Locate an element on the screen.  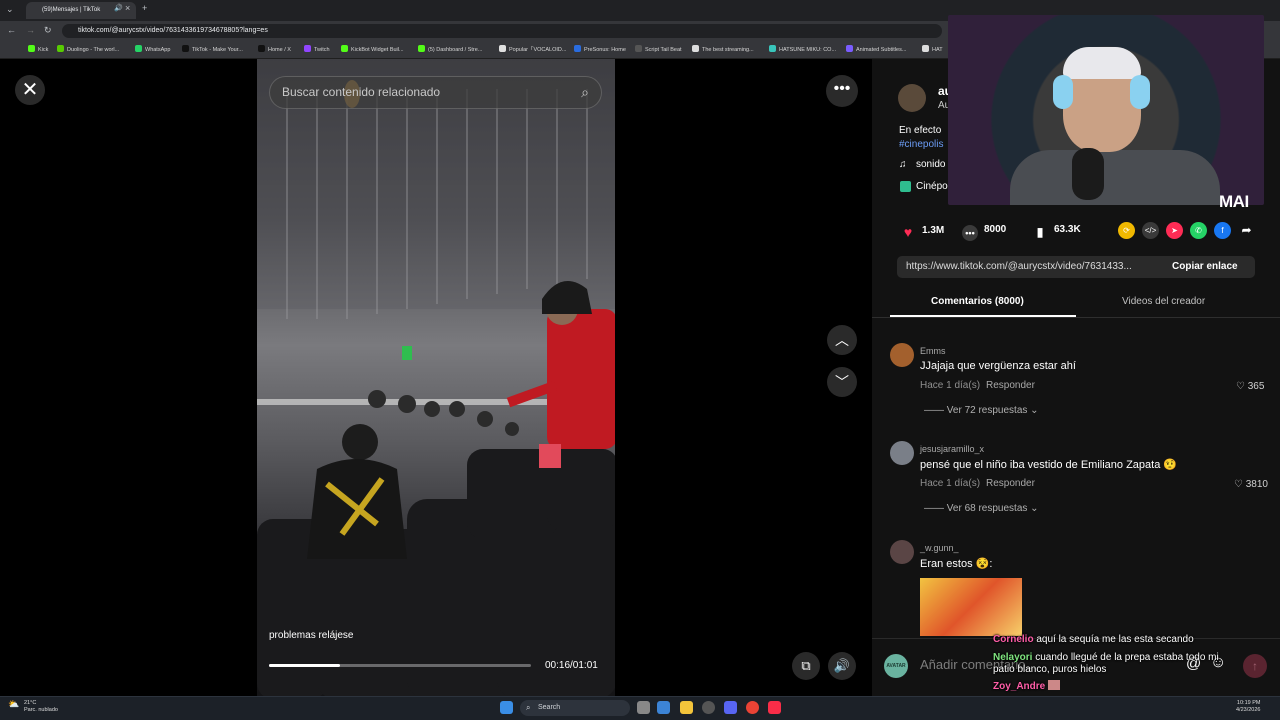
comment-username: _w.gunn_ is located at coordinates (939, 548).